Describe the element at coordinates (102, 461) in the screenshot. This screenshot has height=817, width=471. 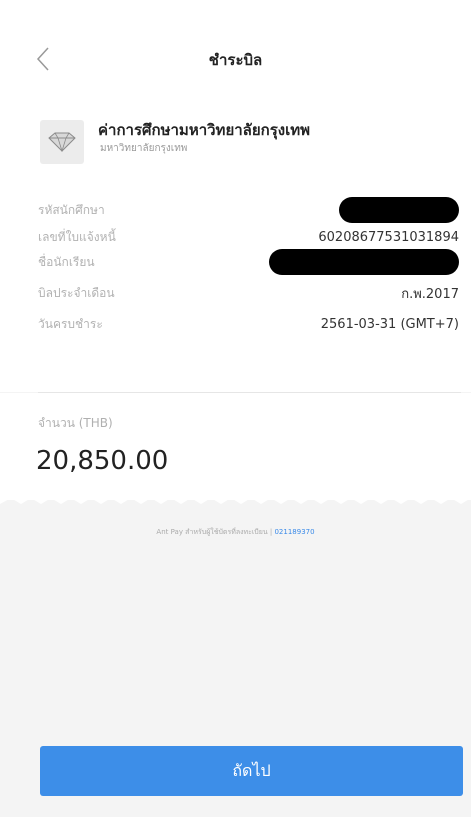
I see `amount-value: 20,850.00` at that location.